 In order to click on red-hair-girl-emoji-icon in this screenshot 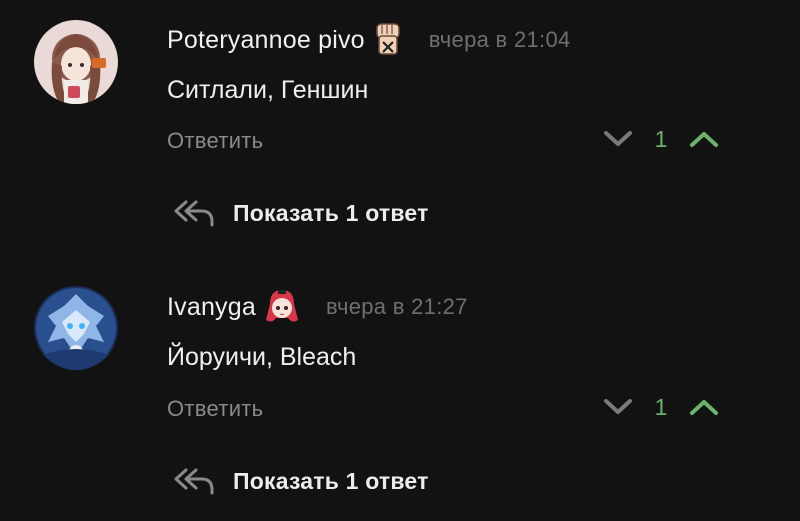, I will do `click(282, 307)`.